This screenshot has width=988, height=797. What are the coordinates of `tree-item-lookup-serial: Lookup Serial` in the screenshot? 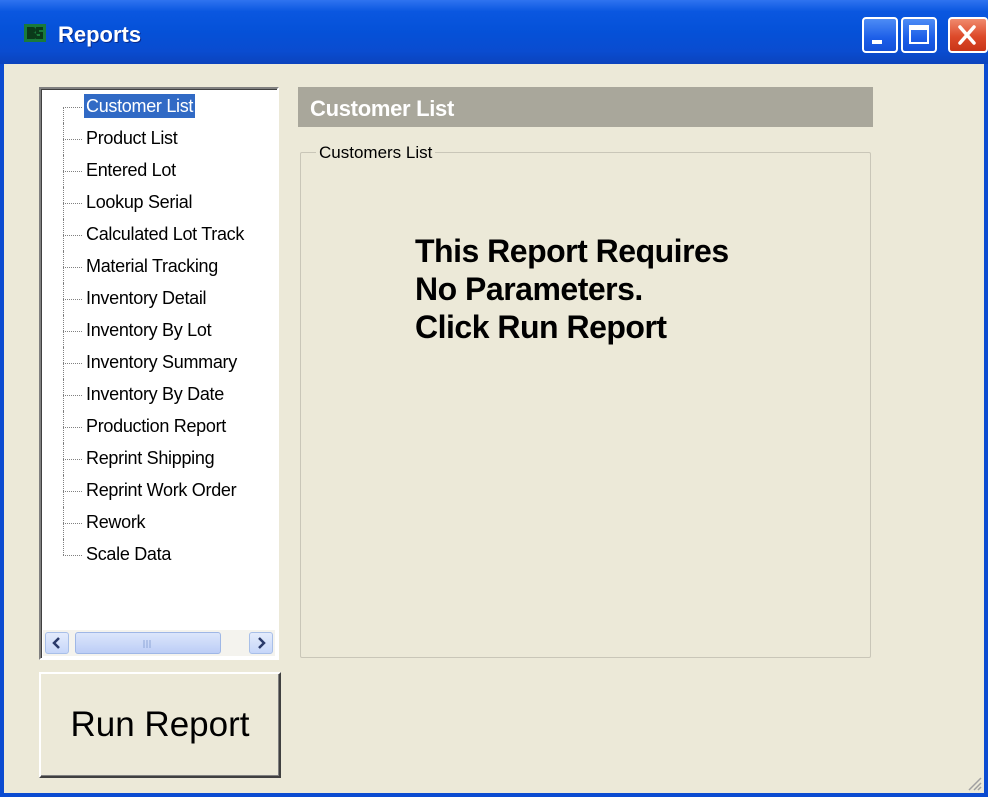 It's located at (159, 203).